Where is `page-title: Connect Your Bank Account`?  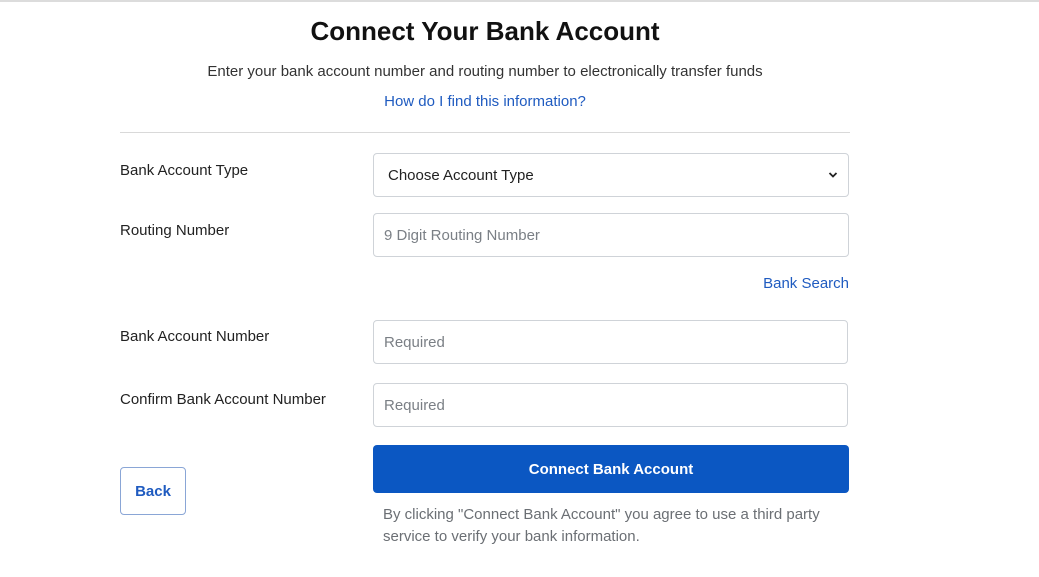
page-title: Connect Your Bank Account is located at coordinates (485, 31).